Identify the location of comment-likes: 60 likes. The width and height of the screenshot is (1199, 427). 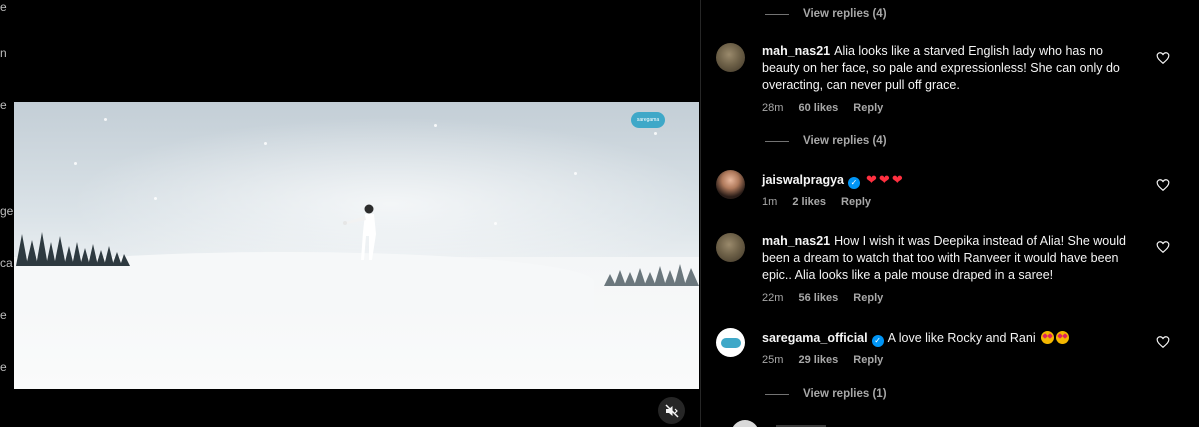
(818, 108).